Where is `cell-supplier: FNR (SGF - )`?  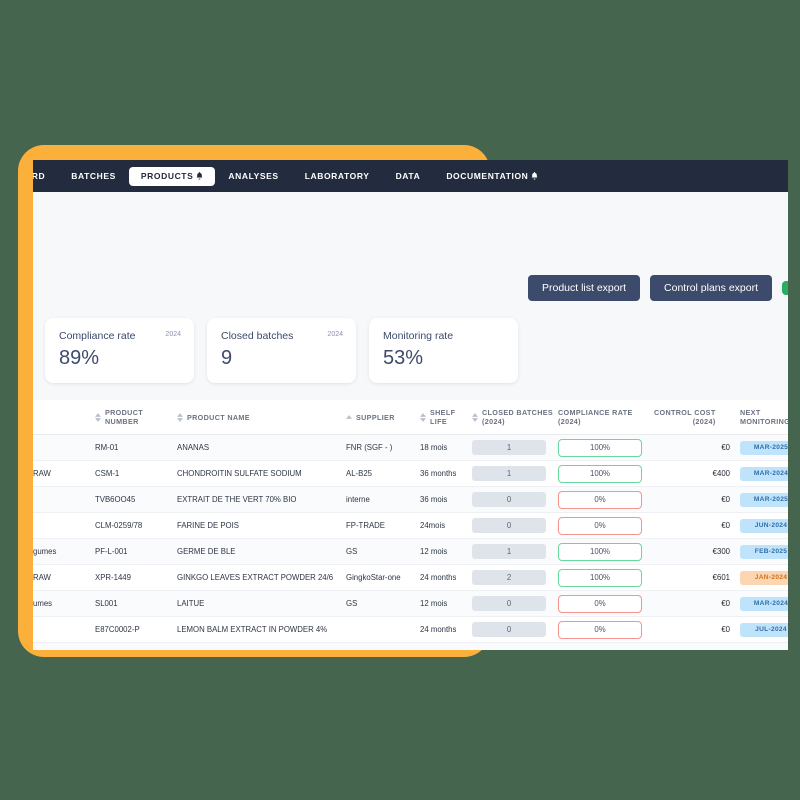
cell-supplier: FNR (SGF - ) is located at coordinates (383, 447).